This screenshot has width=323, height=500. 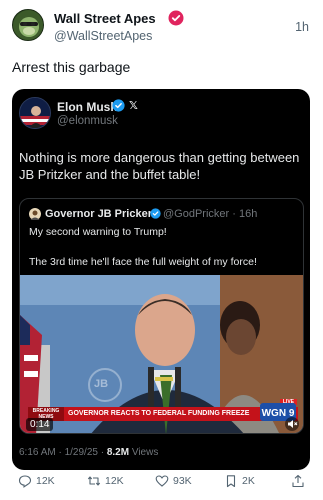 I want to click on post-header: Wall Street Apes @WallStreetApes 1h, so click(x=161, y=28).